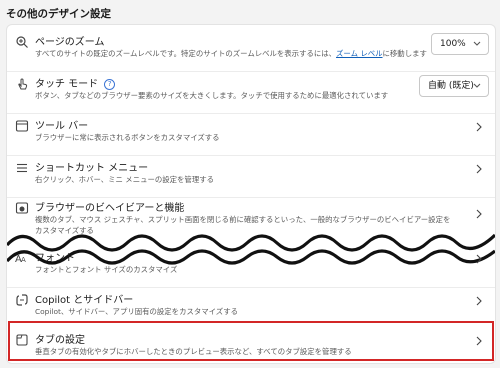  Describe the element at coordinates (136, 311) in the screenshot. I see `copilot-sidebar-desc: Copilot、サイドバー、アプリ固有の設定をカスタマイズする` at that location.